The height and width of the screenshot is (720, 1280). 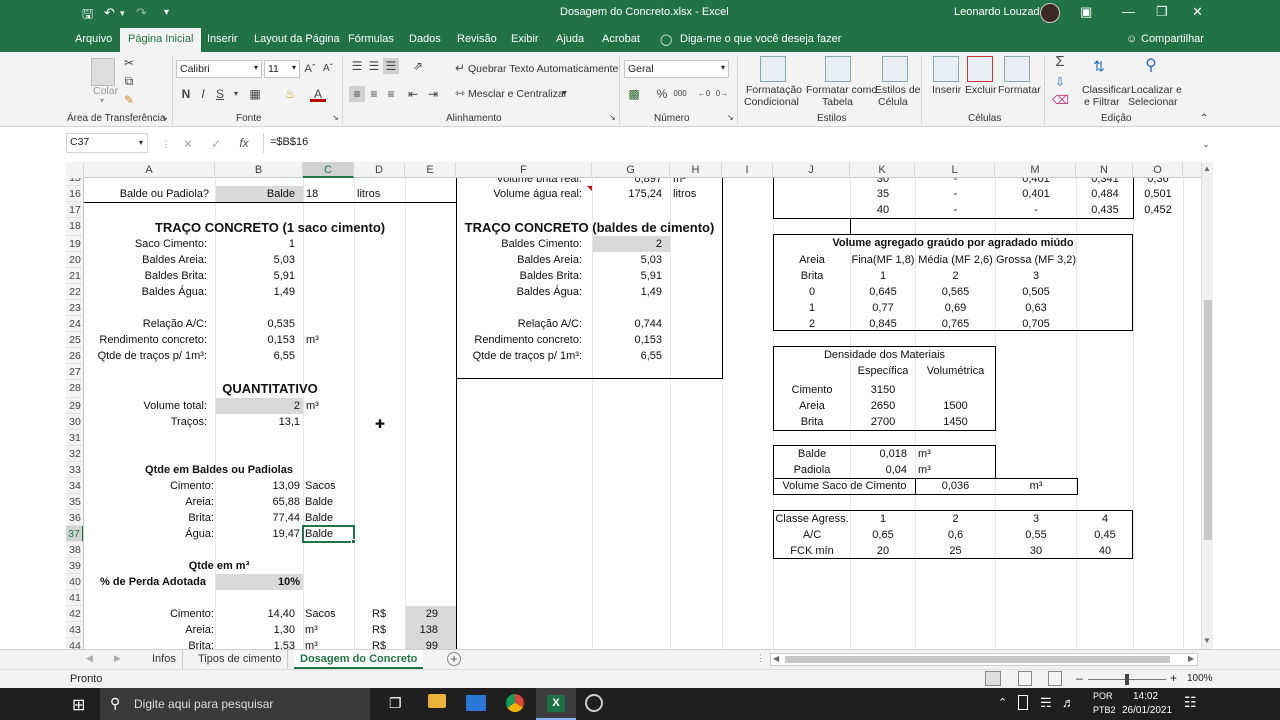 What do you see at coordinates (570, 39) in the screenshot?
I see `tab-ajuda: Ajuda` at bounding box center [570, 39].